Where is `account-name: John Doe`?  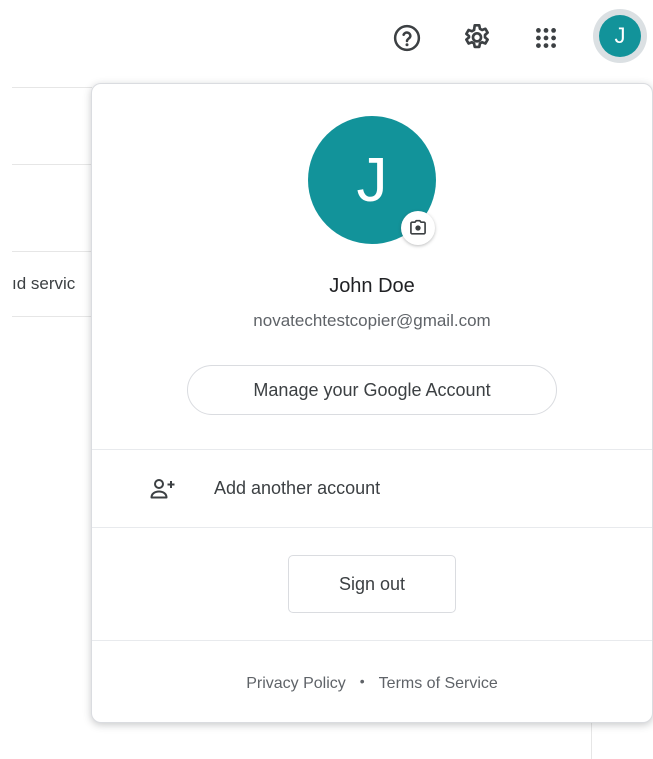 account-name: John Doe is located at coordinates (372, 286).